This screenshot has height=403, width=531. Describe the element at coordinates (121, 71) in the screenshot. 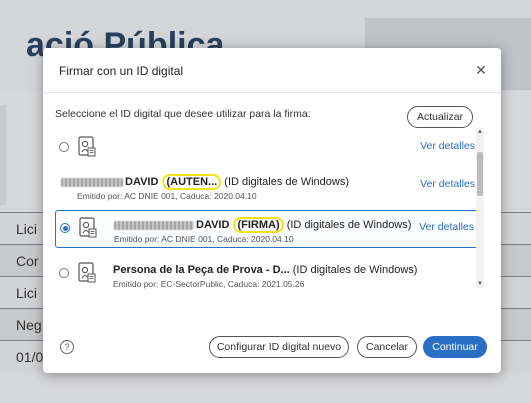

I see `dialog-title: Firmar con un ID digital` at that location.